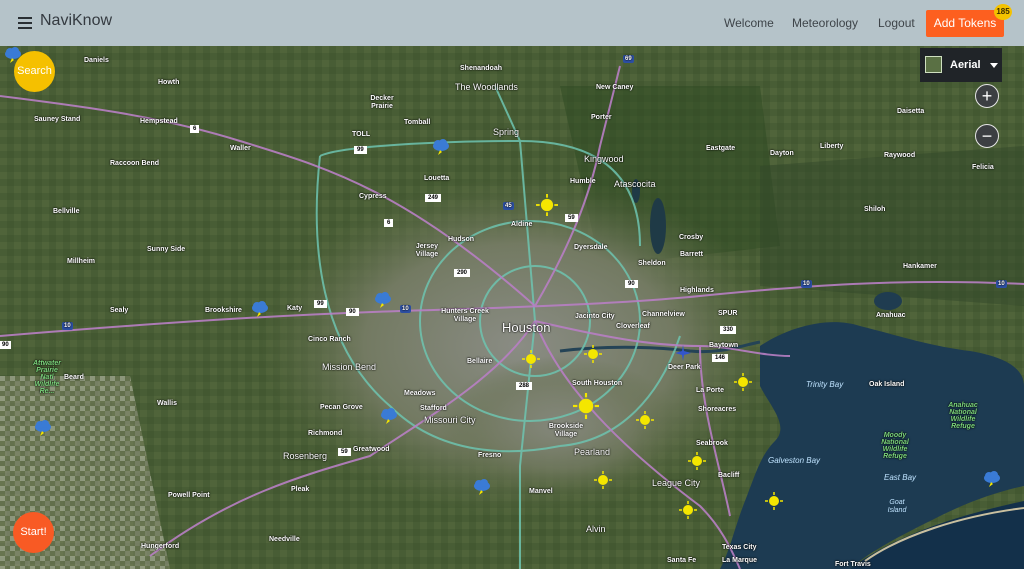 Image resolution: width=1024 pixels, height=569 pixels. Describe the element at coordinates (710, 390) in the screenshot. I see `label-la-porte: La Porte` at that location.